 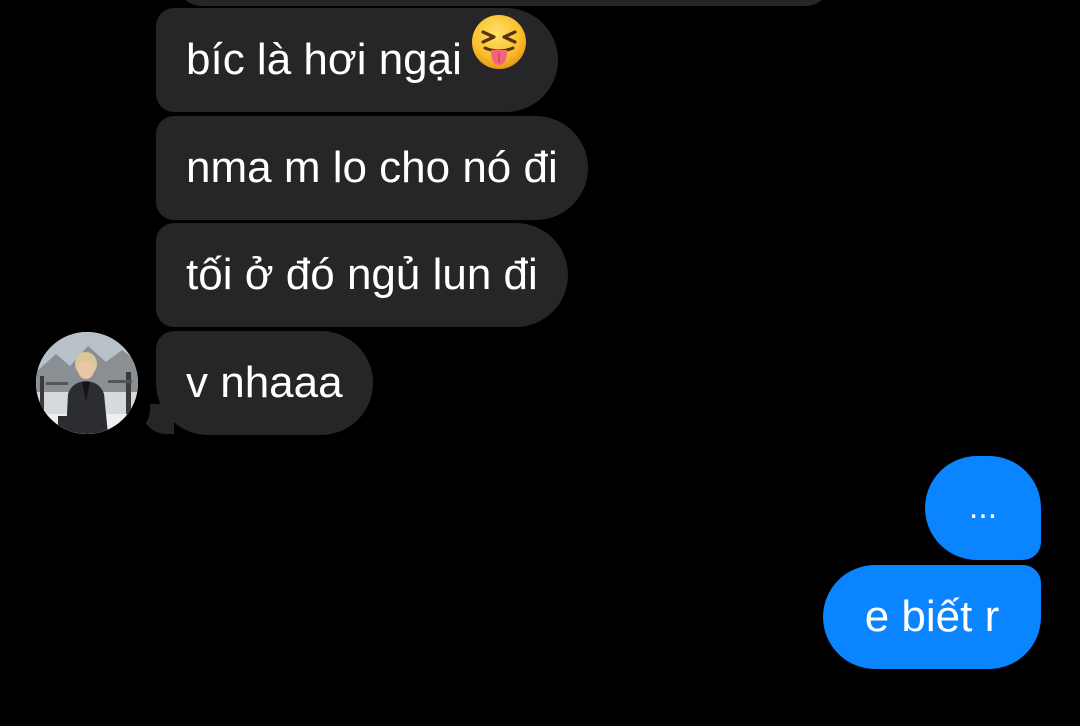 What do you see at coordinates (499, 57) in the screenshot?
I see `squinting-face-with-tongue-icon` at bounding box center [499, 57].